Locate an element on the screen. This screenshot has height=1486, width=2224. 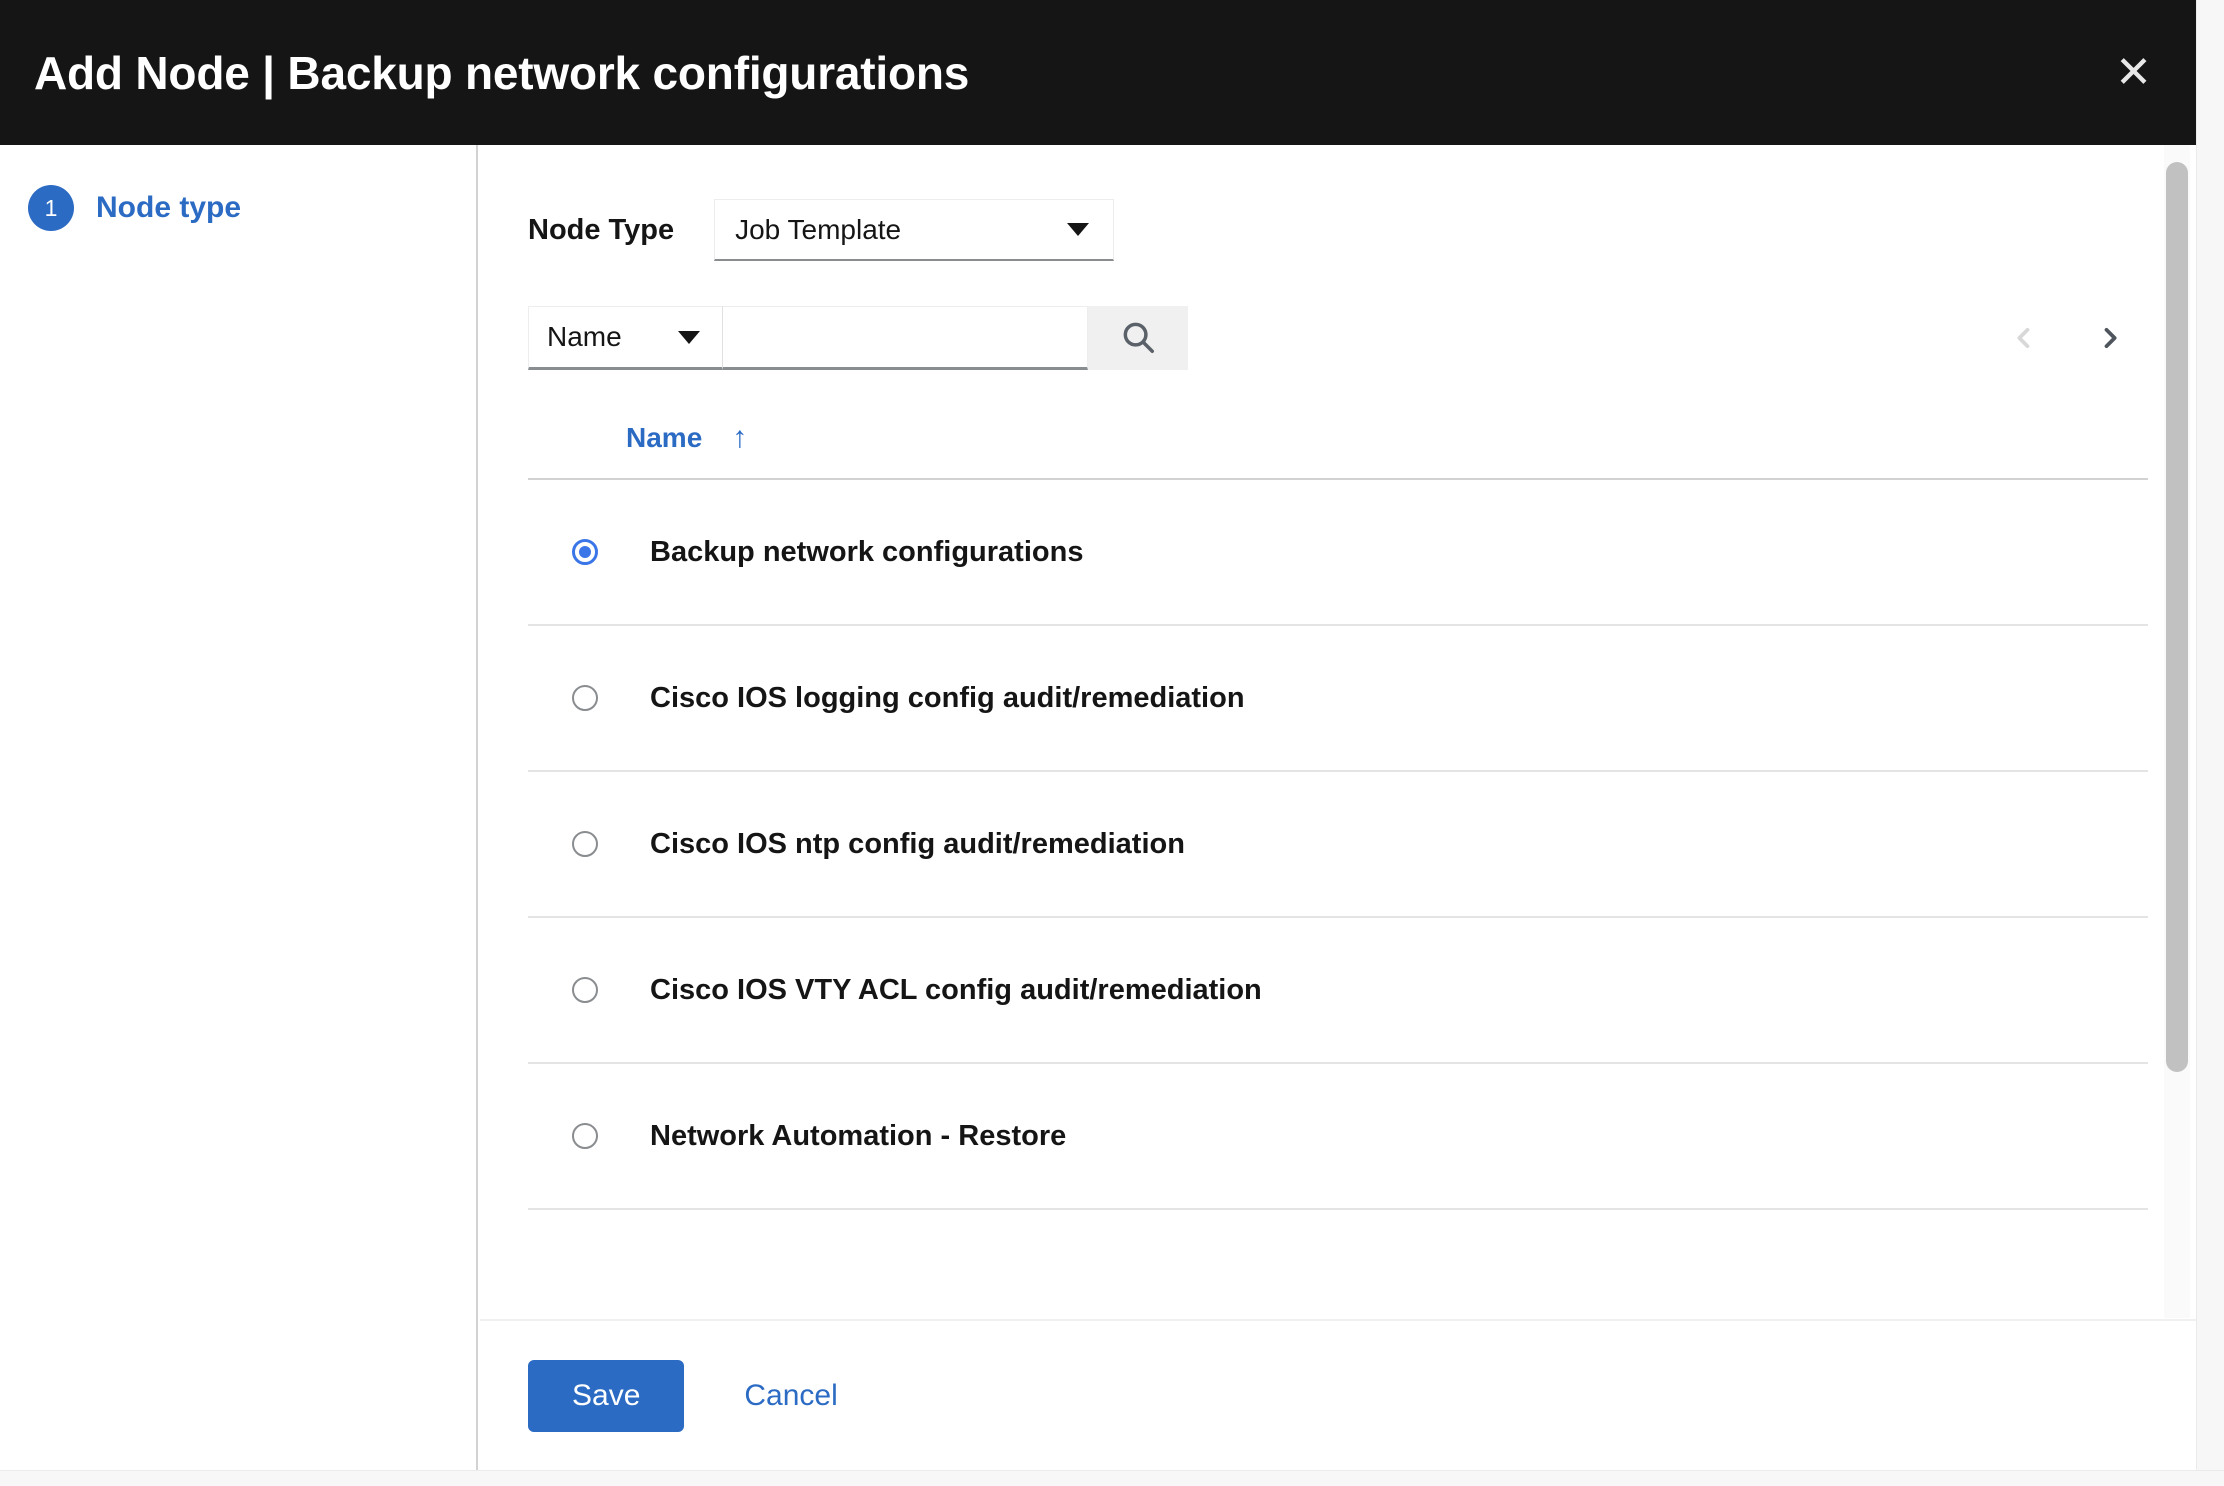
save-button: Save is located at coordinates (606, 1395).